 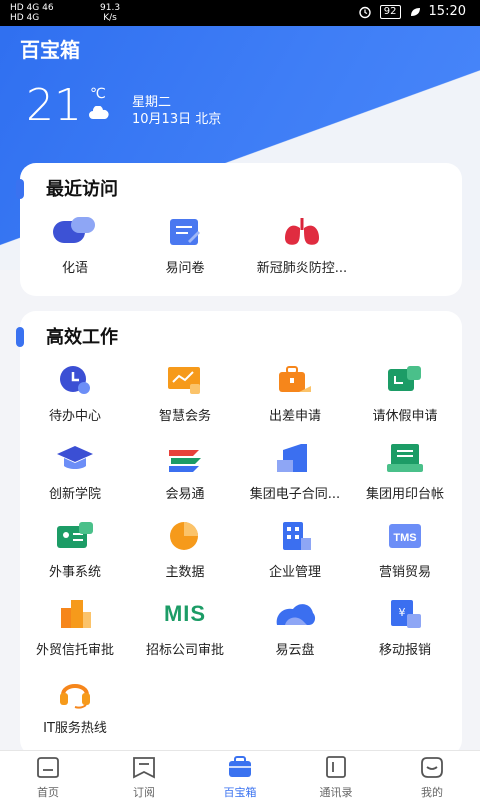 I want to click on work-item-leave: 请休假申请, so click(x=405, y=392).